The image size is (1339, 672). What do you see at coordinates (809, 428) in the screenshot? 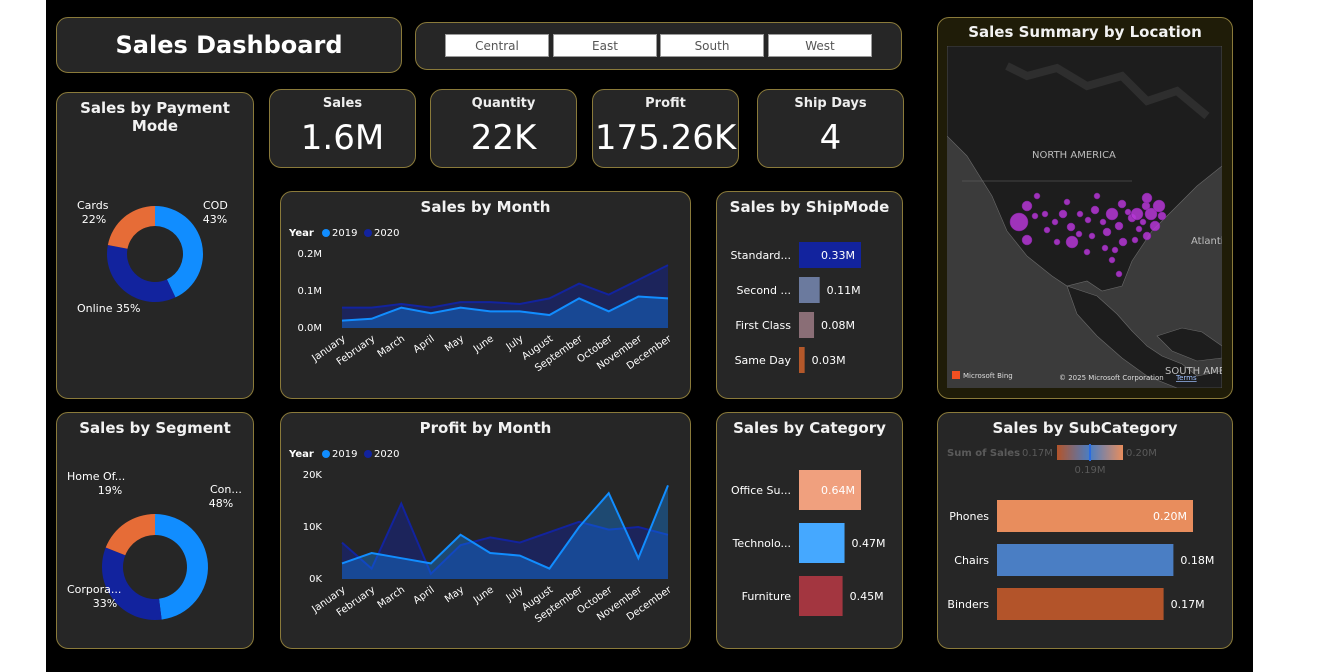
I see `chart-title: Sales by Category` at bounding box center [809, 428].